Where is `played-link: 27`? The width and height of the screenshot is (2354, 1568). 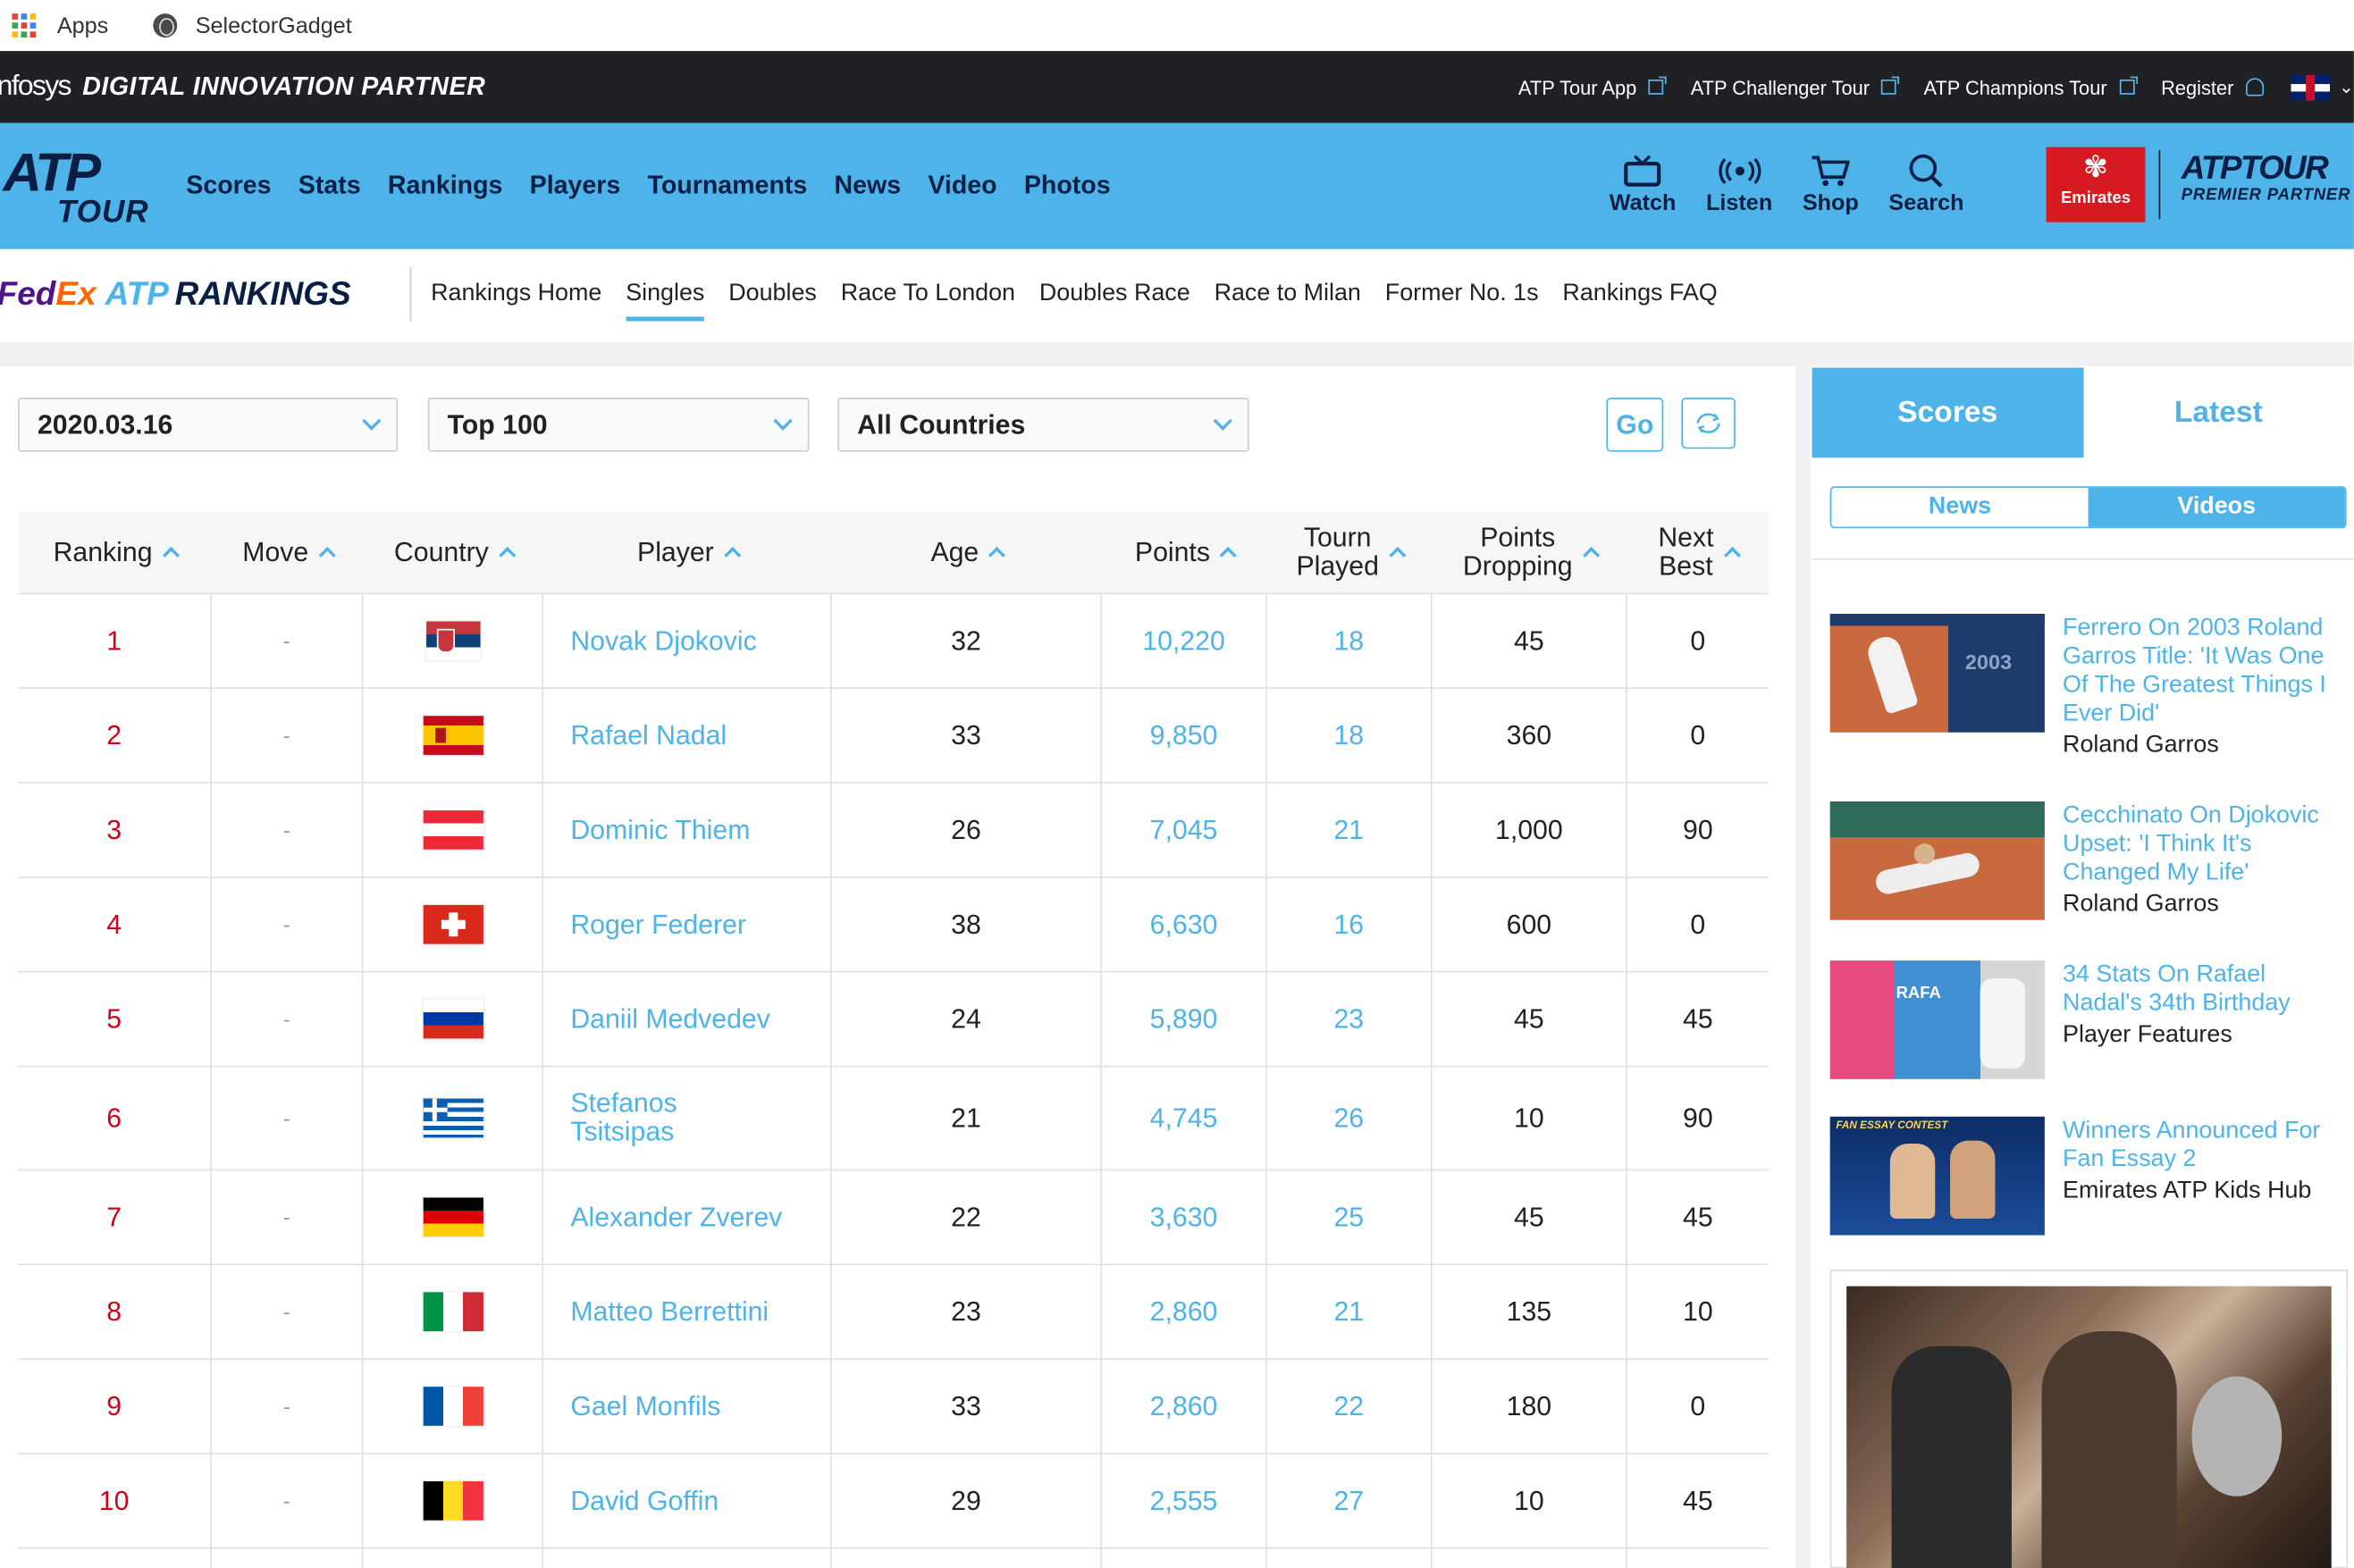
played-link: 27 is located at coordinates (1350, 1500).